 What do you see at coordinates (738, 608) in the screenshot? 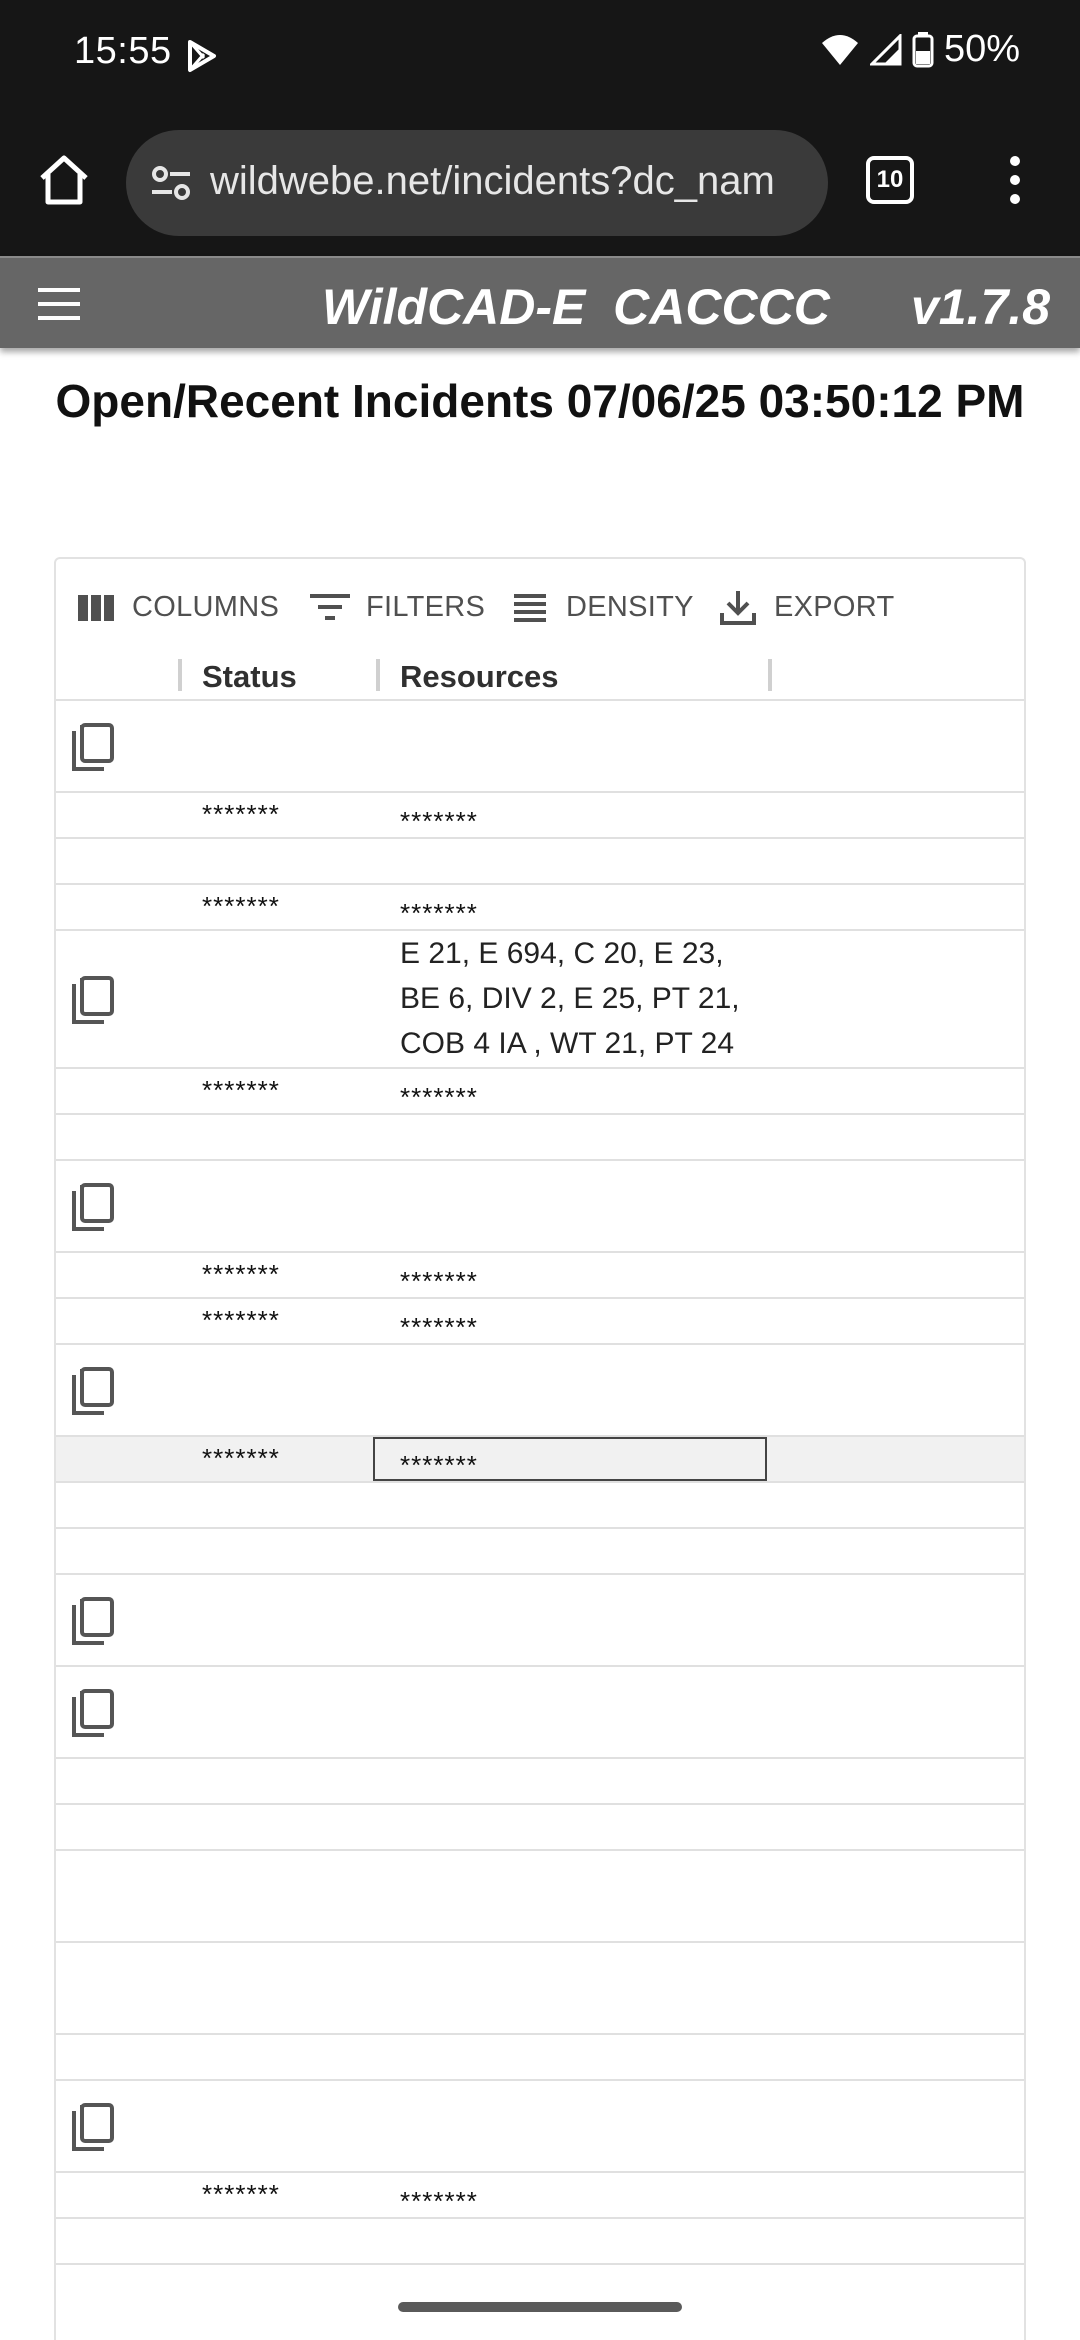
I see `download-icon` at bounding box center [738, 608].